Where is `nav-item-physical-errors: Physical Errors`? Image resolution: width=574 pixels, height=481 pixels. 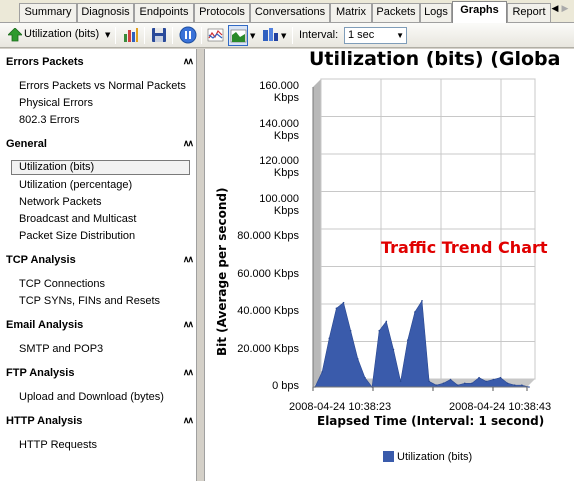
nav-item-physical-errors: Physical Errors is located at coordinates (56, 104).